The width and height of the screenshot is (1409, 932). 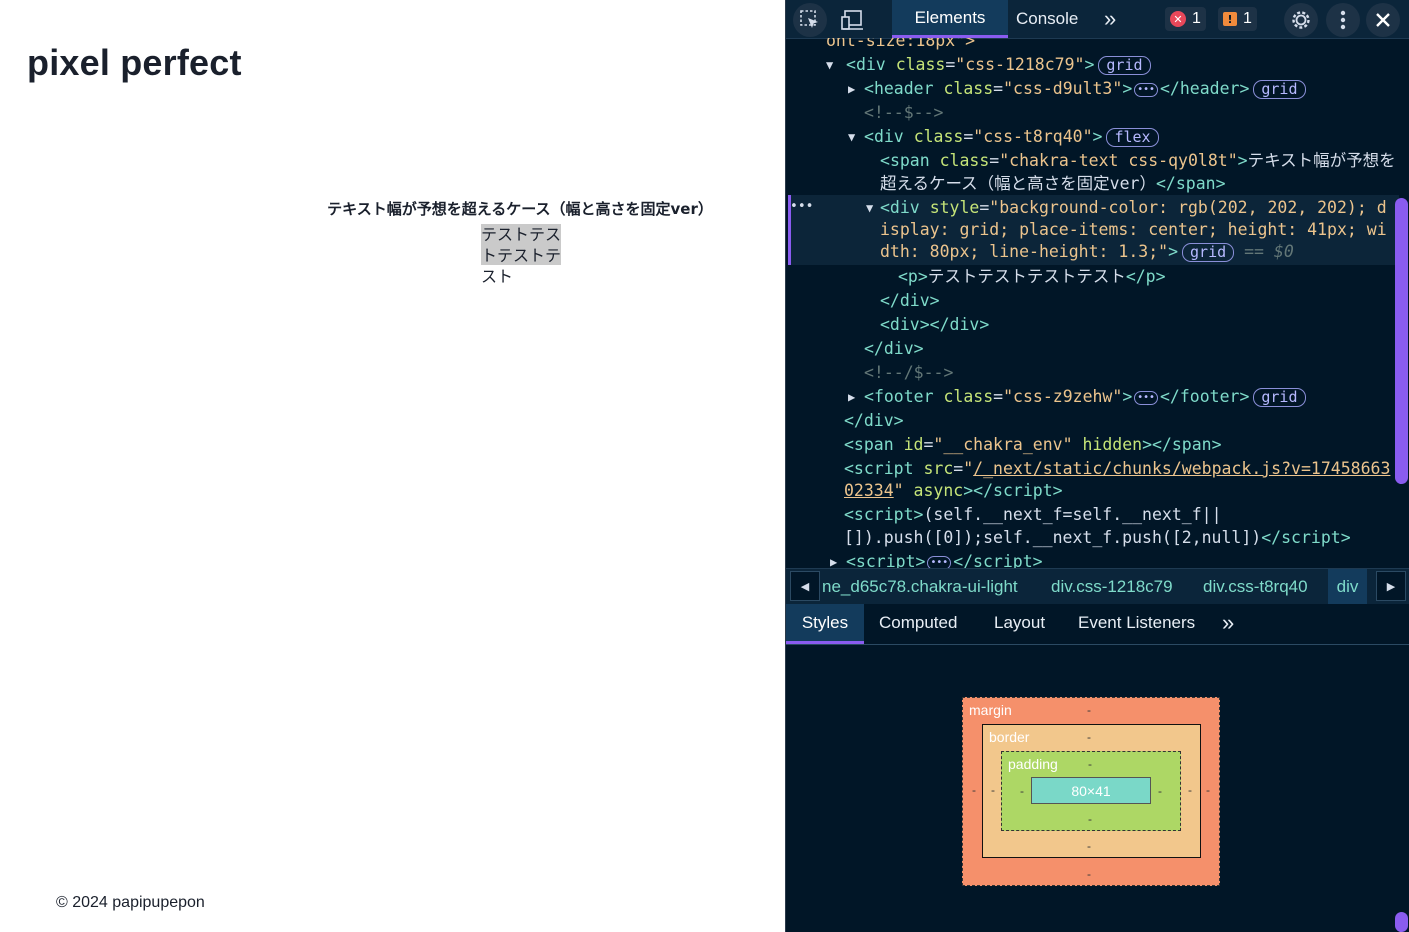 I want to click on tab-styles: Styles, so click(x=825, y=624).